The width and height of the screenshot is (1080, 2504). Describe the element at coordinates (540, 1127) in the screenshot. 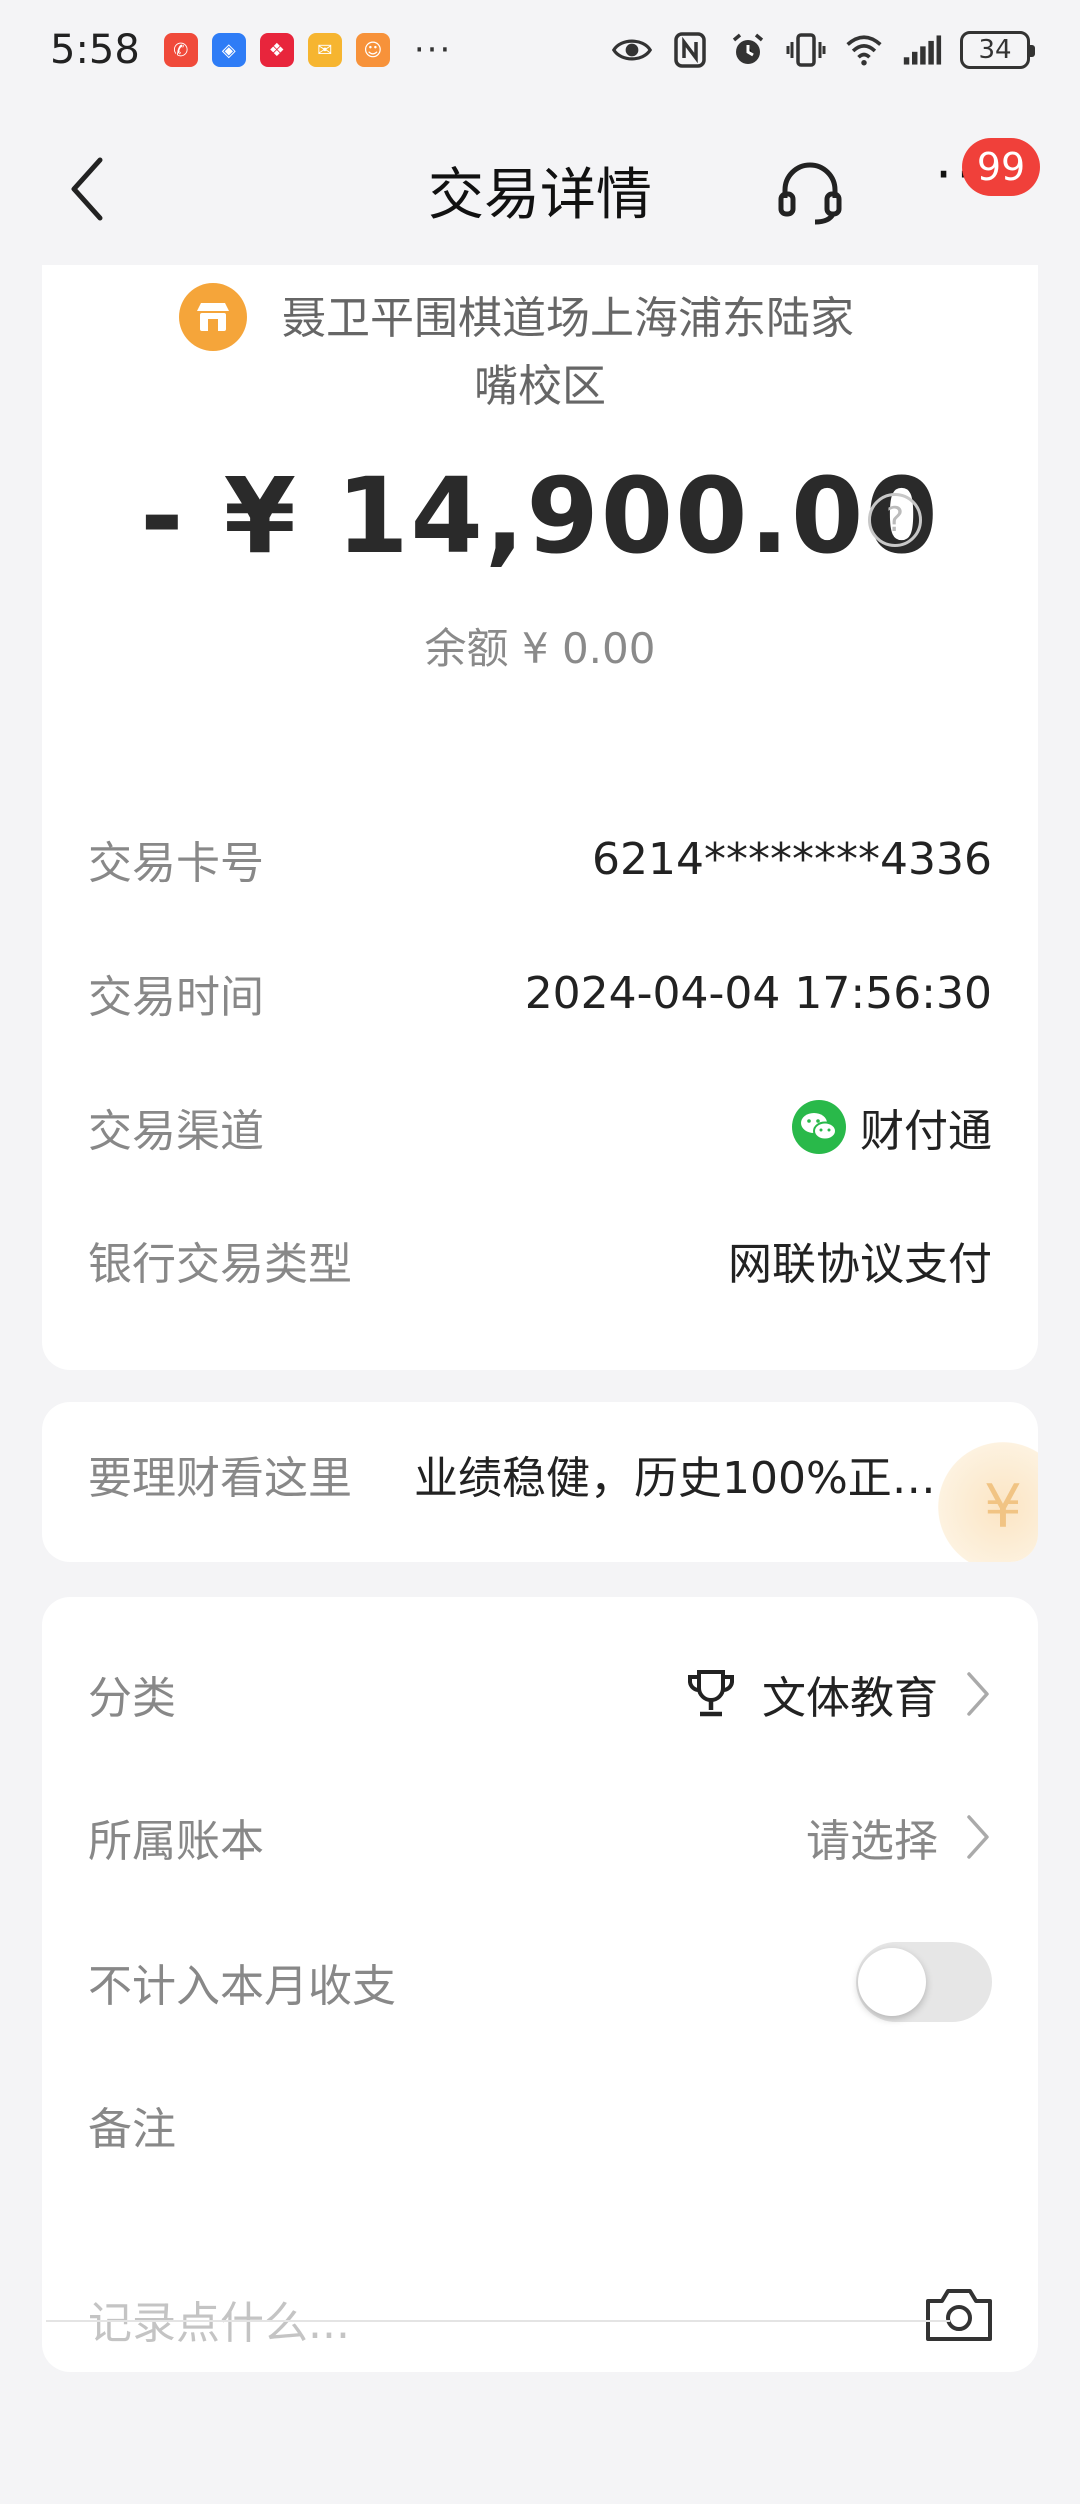

I see `detail-row-channel: 交易渠道 财付通` at that location.